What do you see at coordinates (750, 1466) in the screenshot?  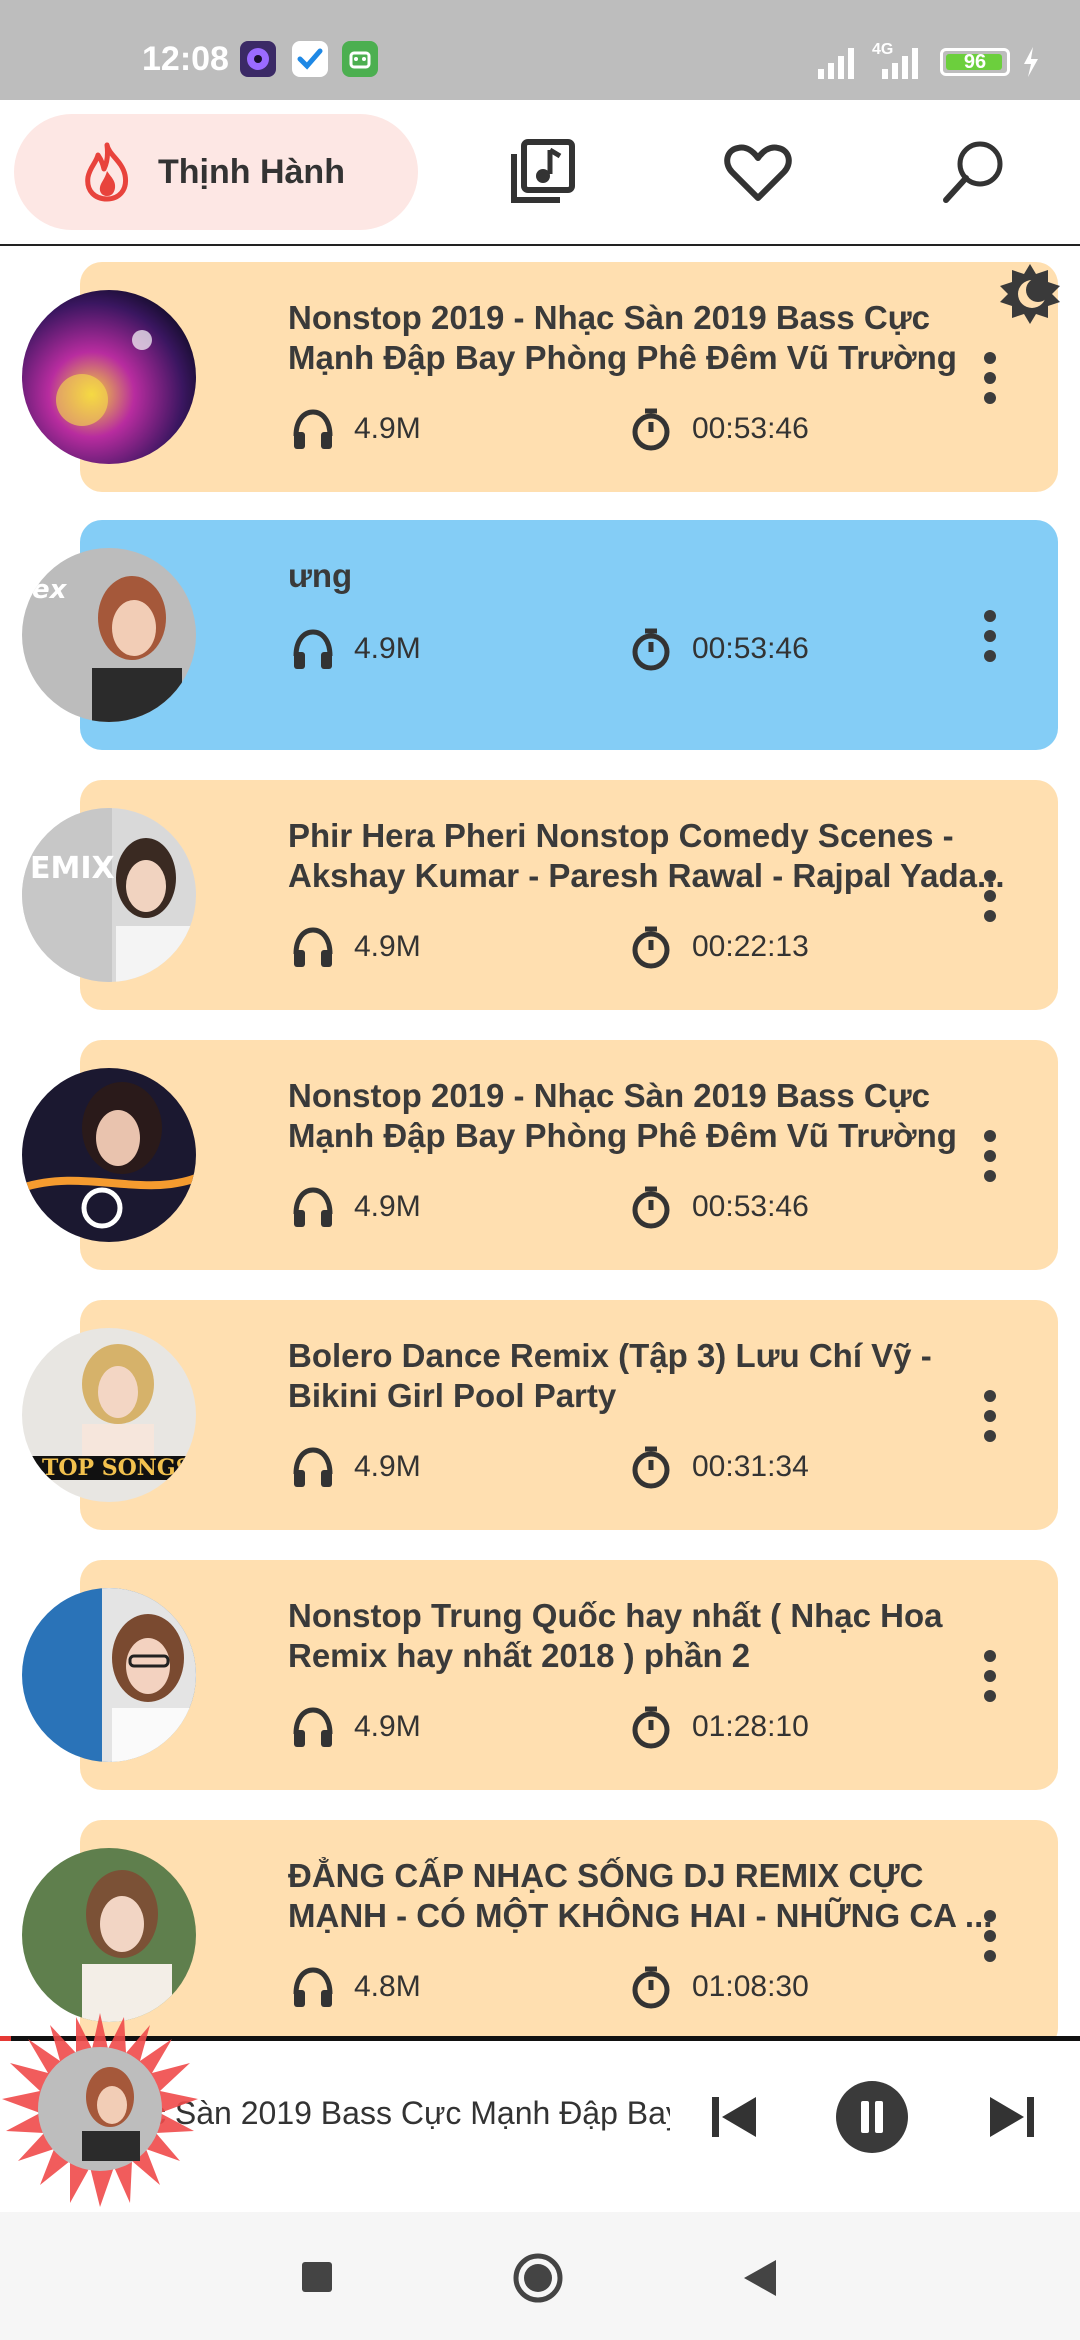 I see `duration-text: 00:31:34` at bounding box center [750, 1466].